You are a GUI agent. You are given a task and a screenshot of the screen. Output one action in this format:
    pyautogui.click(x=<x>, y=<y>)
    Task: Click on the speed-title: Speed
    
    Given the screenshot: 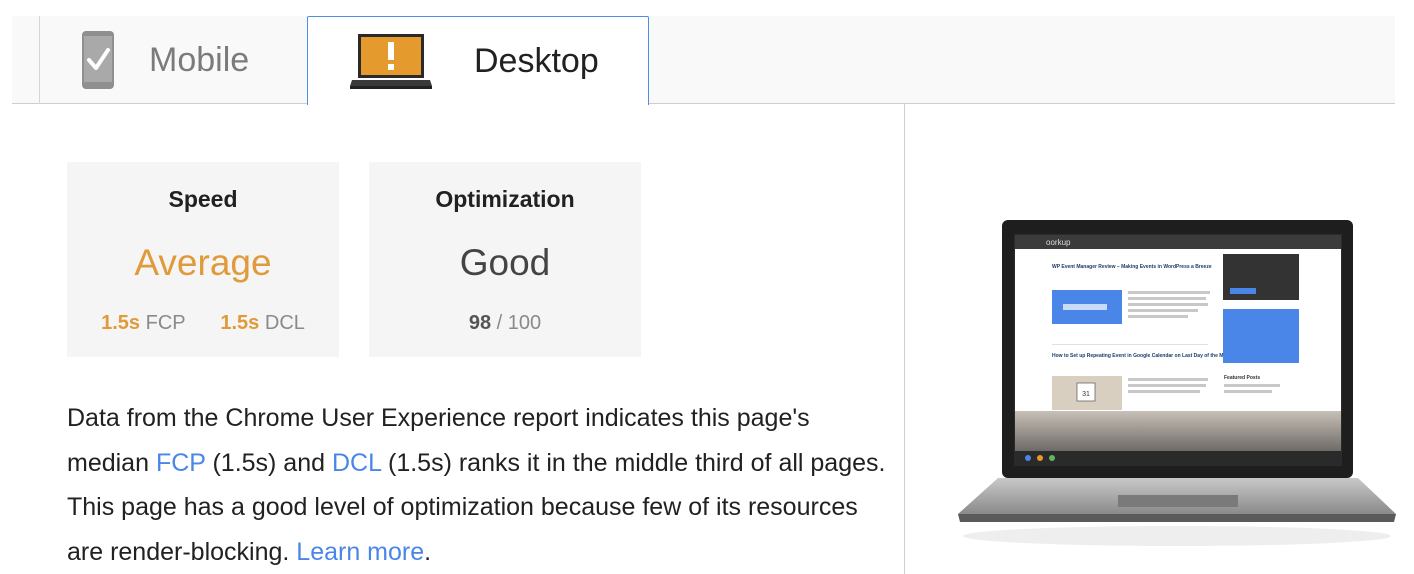 What is the action you would take?
    pyautogui.click(x=203, y=199)
    